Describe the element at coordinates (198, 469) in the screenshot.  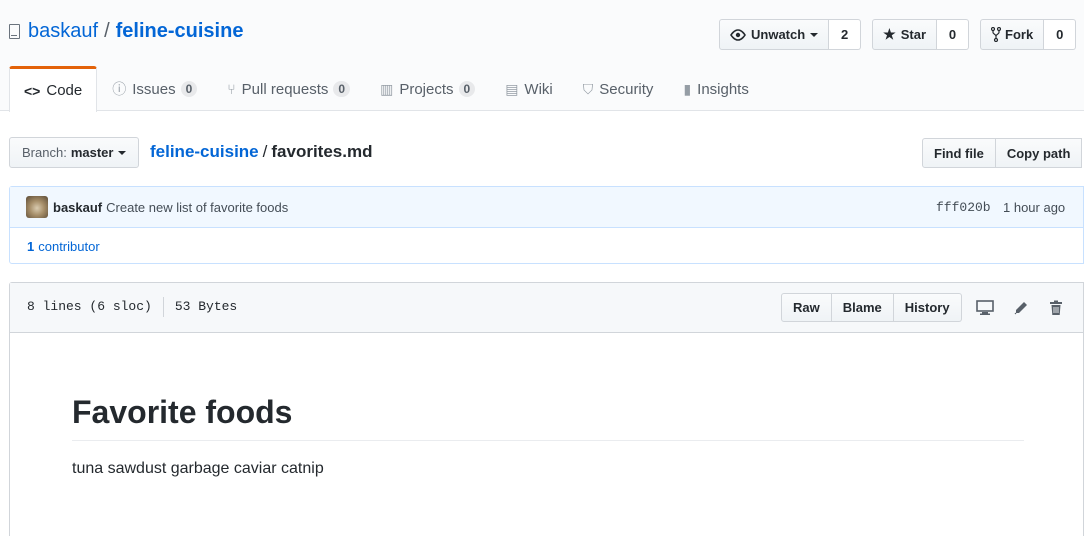
I see `markdown-paragraph: tuna sawdust garbage caviar catnip` at that location.